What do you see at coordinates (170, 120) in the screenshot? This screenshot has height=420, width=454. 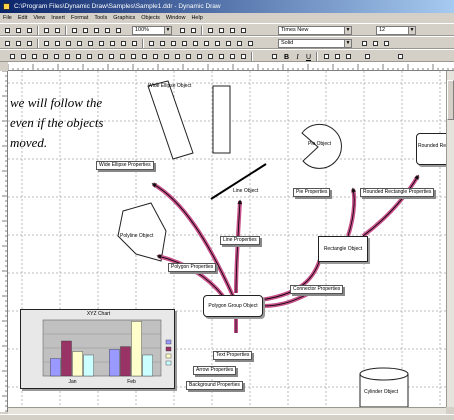 I see `wide-ellipse-shape-left` at bounding box center [170, 120].